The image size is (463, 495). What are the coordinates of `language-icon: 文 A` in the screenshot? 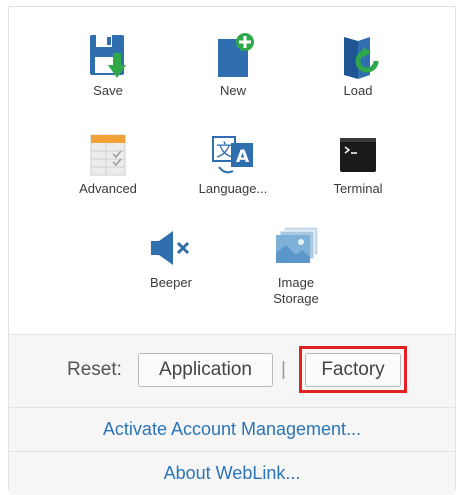 It's located at (232, 155).